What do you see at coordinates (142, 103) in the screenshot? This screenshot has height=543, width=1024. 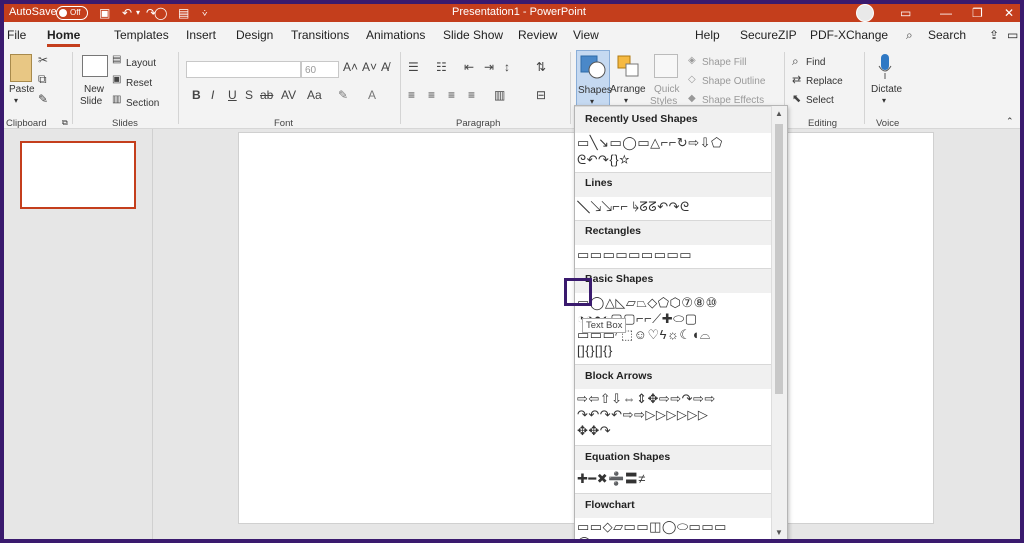 I see `section-button: Section` at bounding box center [142, 103].